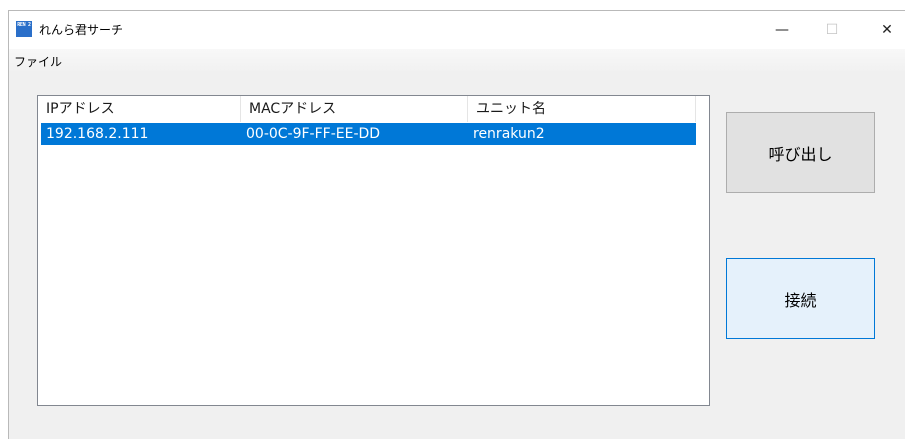  What do you see at coordinates (354, 109) in the screenshot?
I see `column-header-mac: MACアドレス` at bounding box center [354, 109].